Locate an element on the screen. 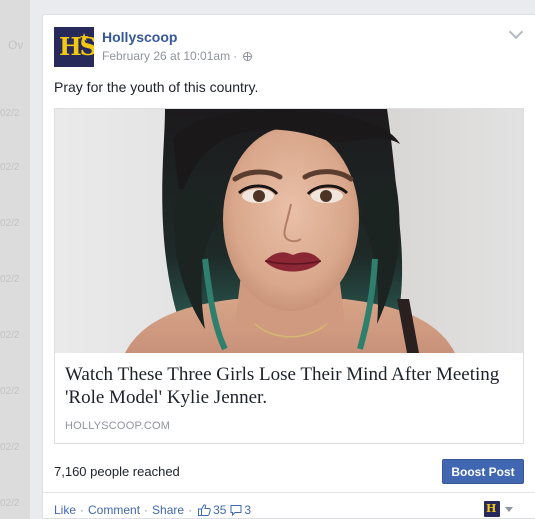  link-domain: HOLLYSCOOP.COM is located at coordinates (118, 426).